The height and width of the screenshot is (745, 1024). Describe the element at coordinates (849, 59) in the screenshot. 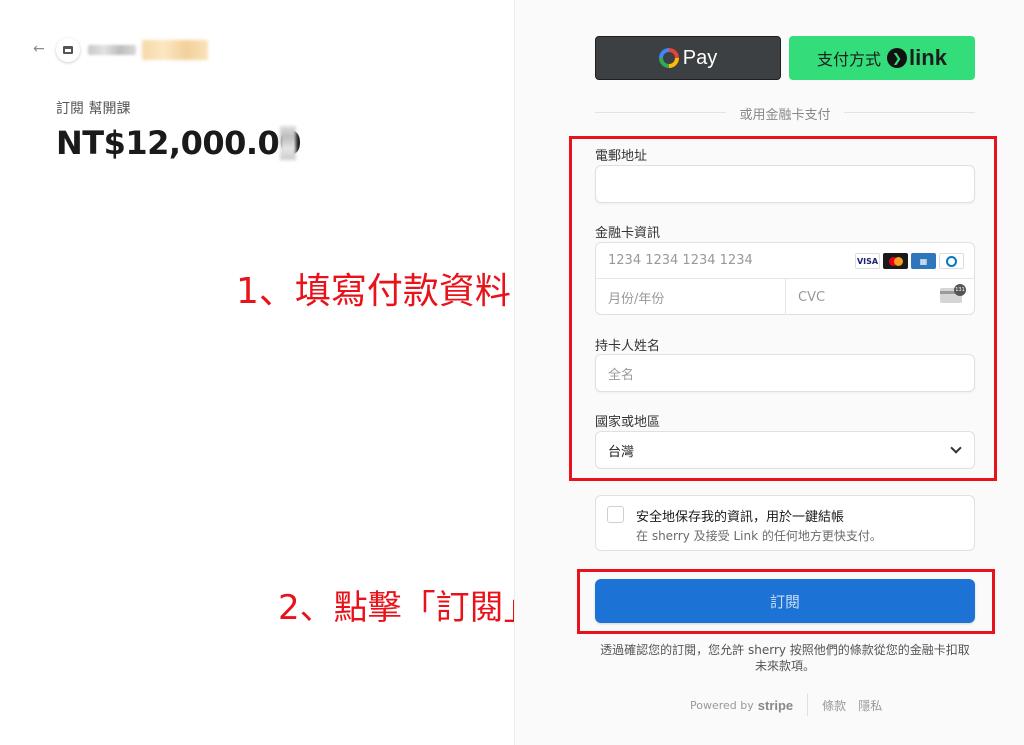

I see `link-pay-label: 支付方式` at that location.